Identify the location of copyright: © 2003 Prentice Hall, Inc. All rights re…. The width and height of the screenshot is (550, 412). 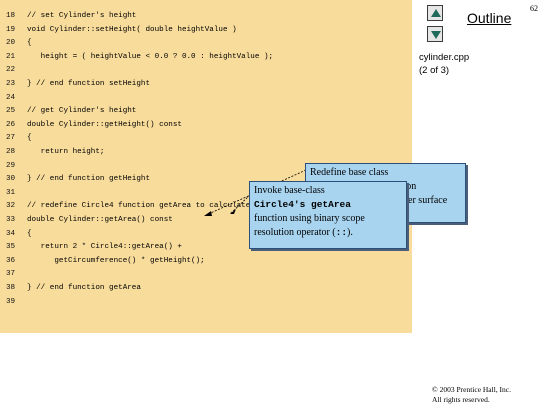
(491, 395).